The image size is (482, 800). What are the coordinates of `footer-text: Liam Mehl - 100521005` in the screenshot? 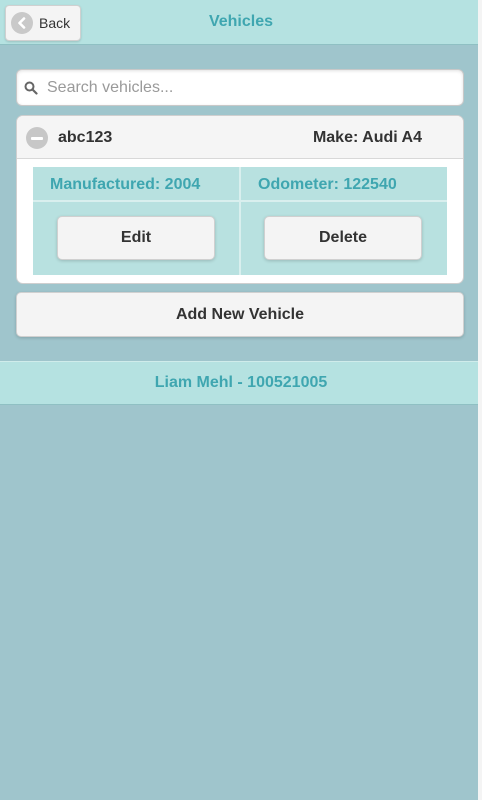 It's located at (241, 382).